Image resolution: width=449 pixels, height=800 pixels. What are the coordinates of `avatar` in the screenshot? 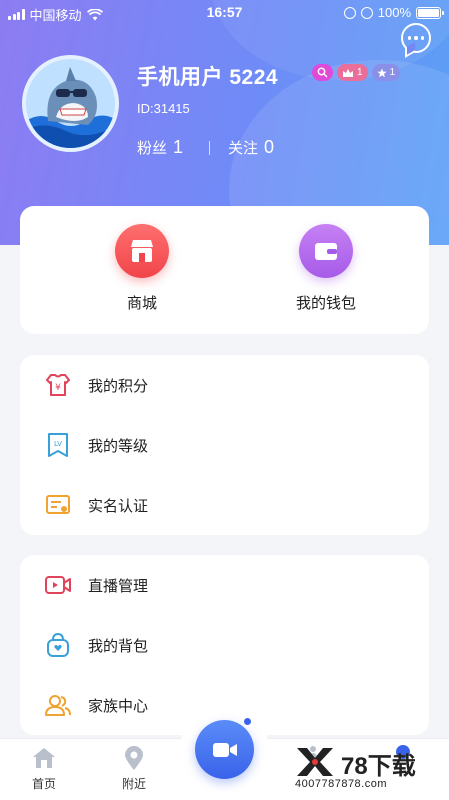 It's located at (70, 103).